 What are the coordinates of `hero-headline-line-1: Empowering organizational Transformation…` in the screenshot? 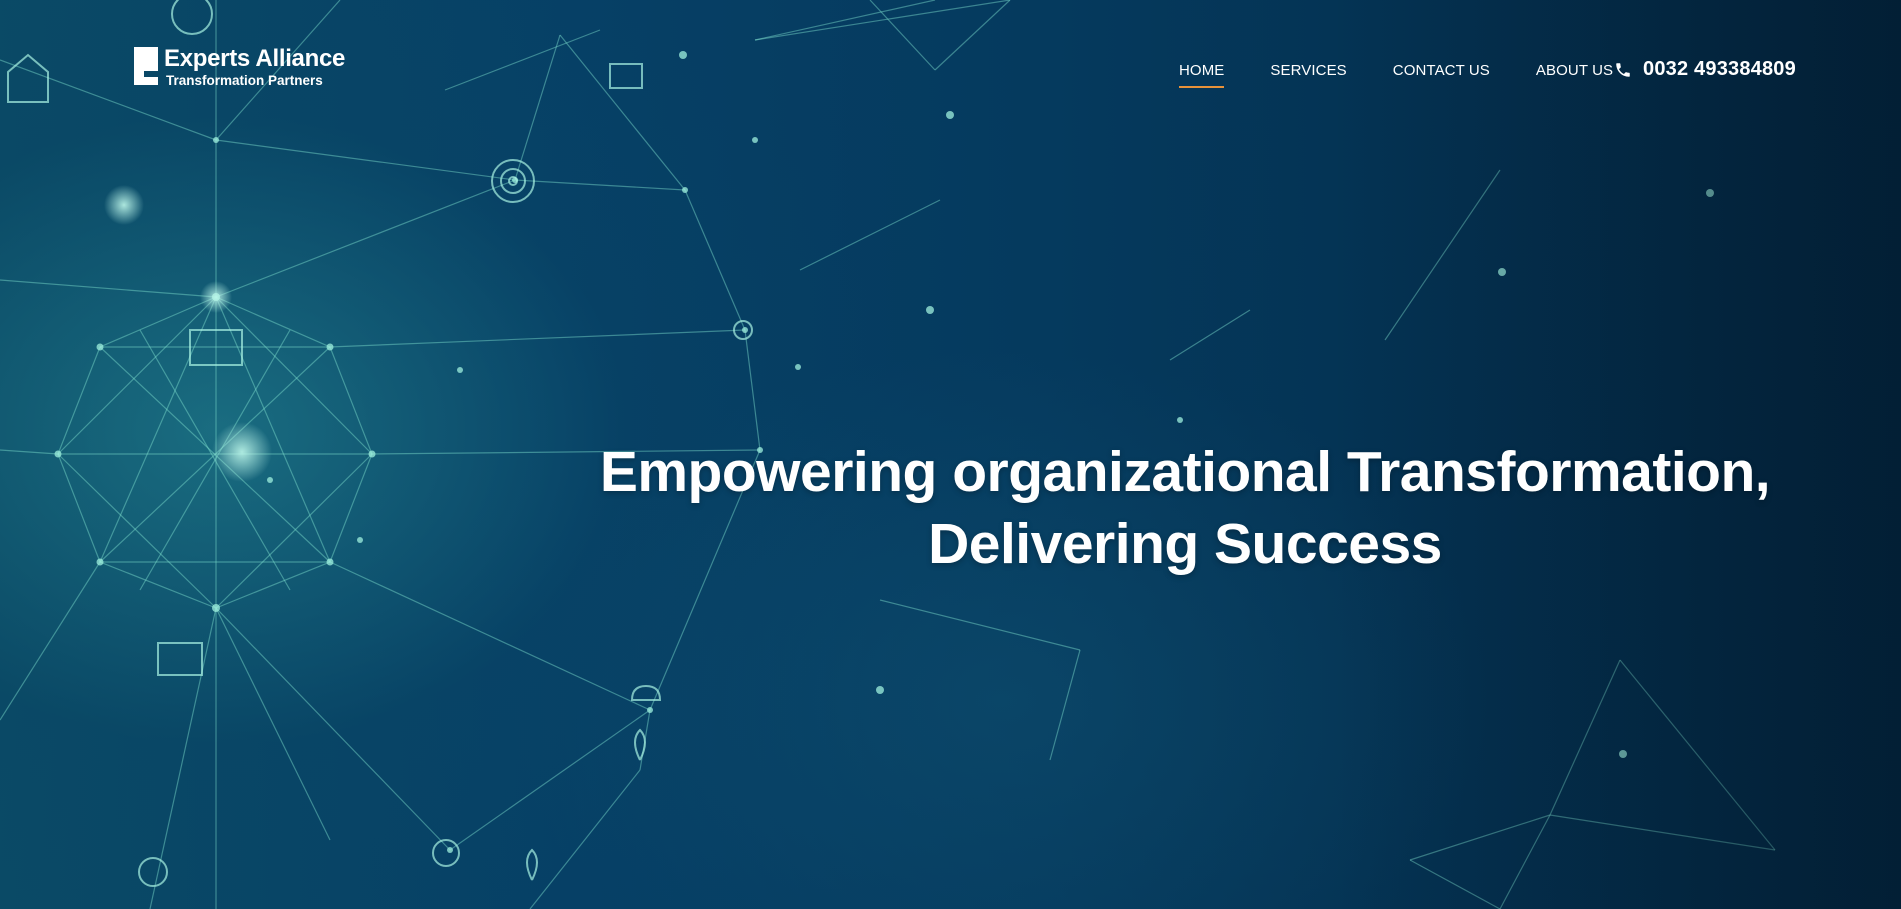 It's located at (1185, 472).